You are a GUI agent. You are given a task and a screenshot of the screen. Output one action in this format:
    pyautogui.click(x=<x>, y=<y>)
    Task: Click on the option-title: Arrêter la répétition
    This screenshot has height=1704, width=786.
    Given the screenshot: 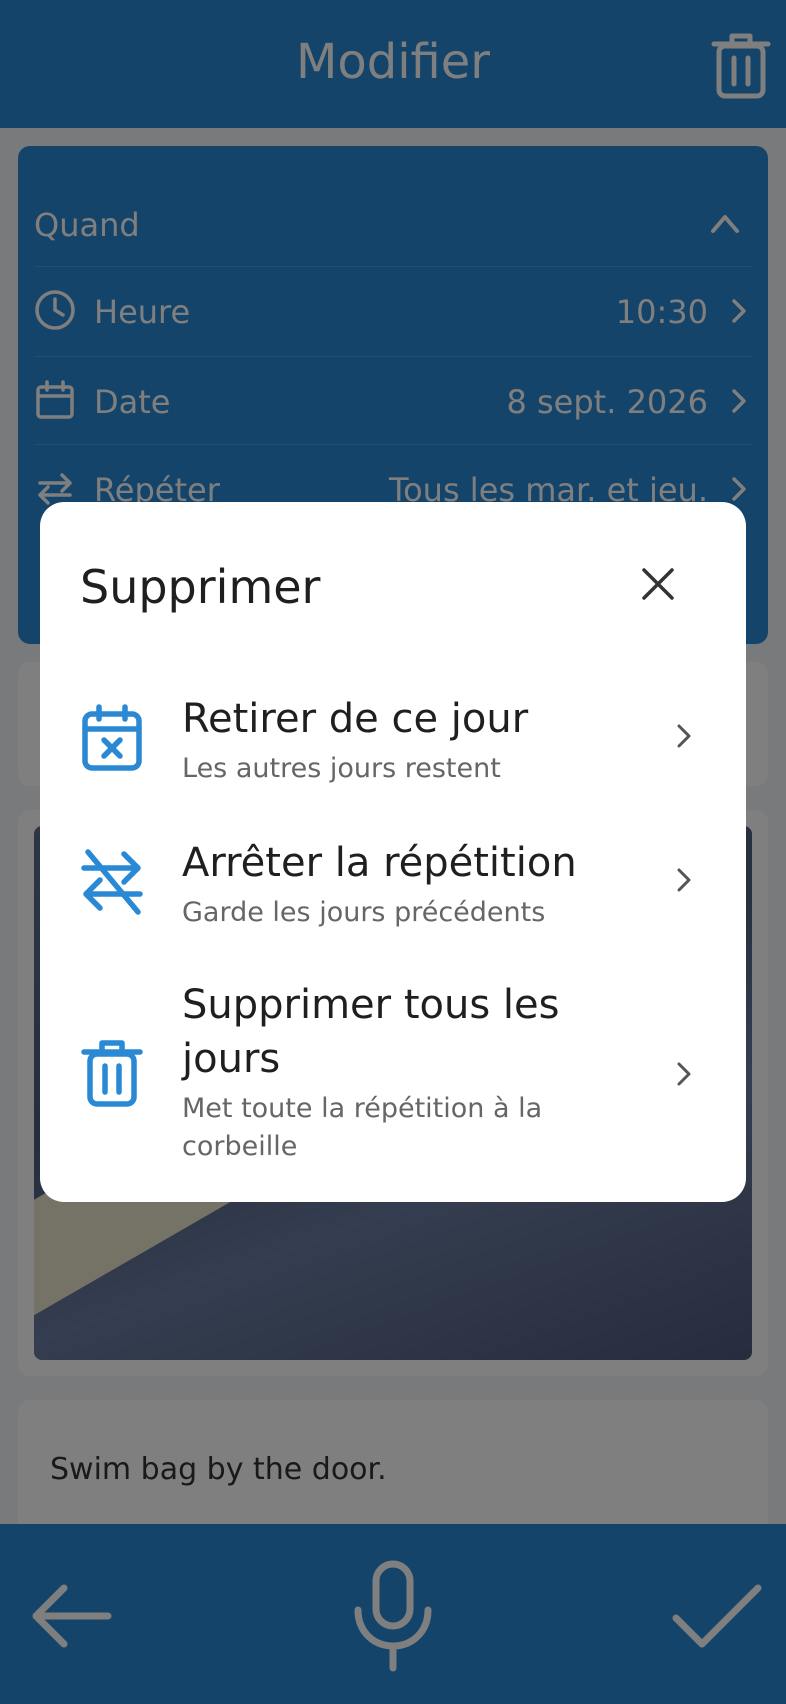 What is the action you would take?
    pyautogui.click(x=379, y=863)
    